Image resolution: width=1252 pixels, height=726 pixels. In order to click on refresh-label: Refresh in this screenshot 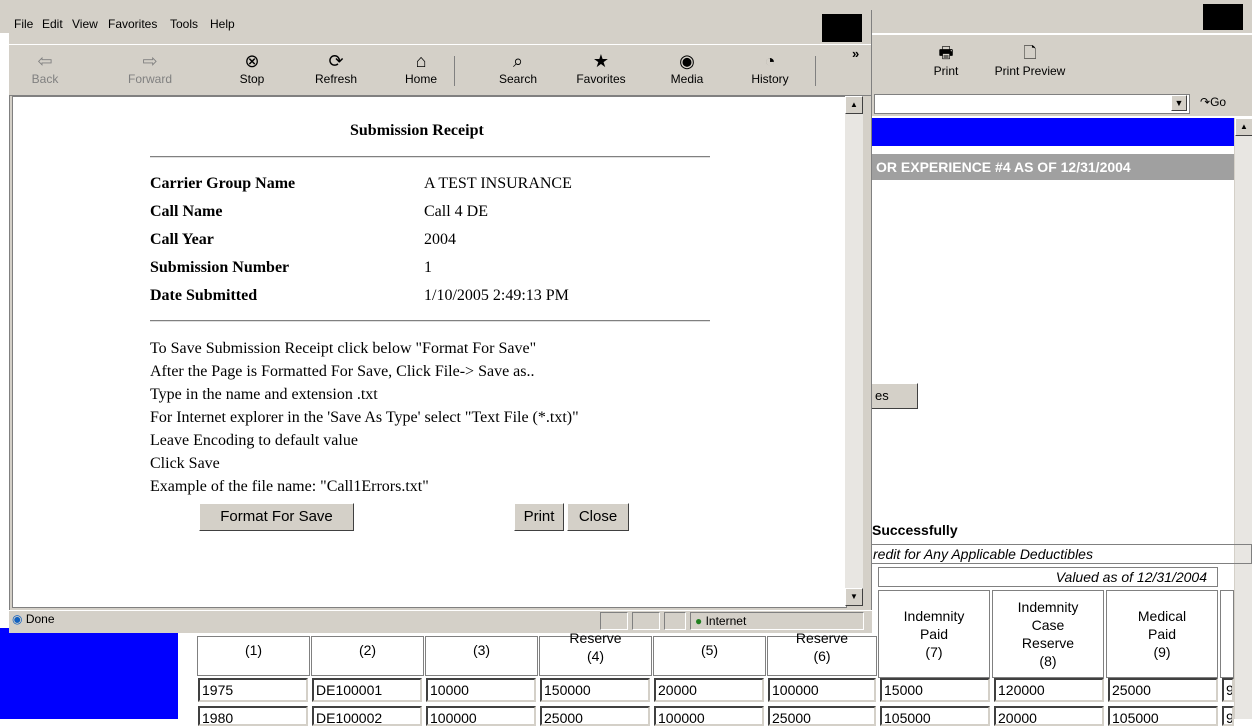, I will do `click(336, 79)`.